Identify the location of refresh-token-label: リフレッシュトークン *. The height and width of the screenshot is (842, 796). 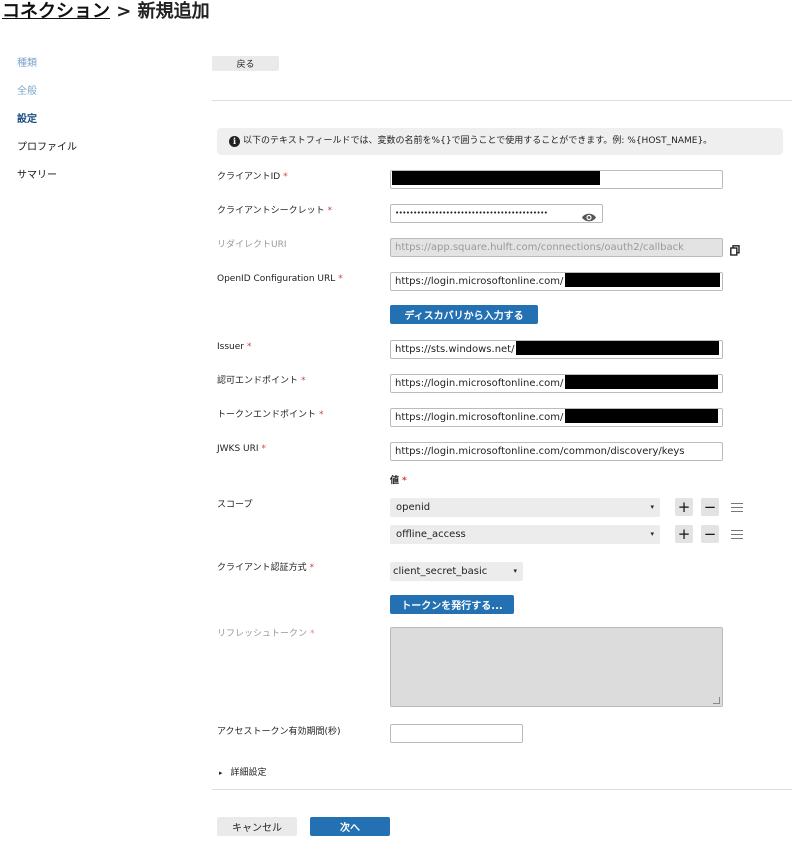
(266, 634).